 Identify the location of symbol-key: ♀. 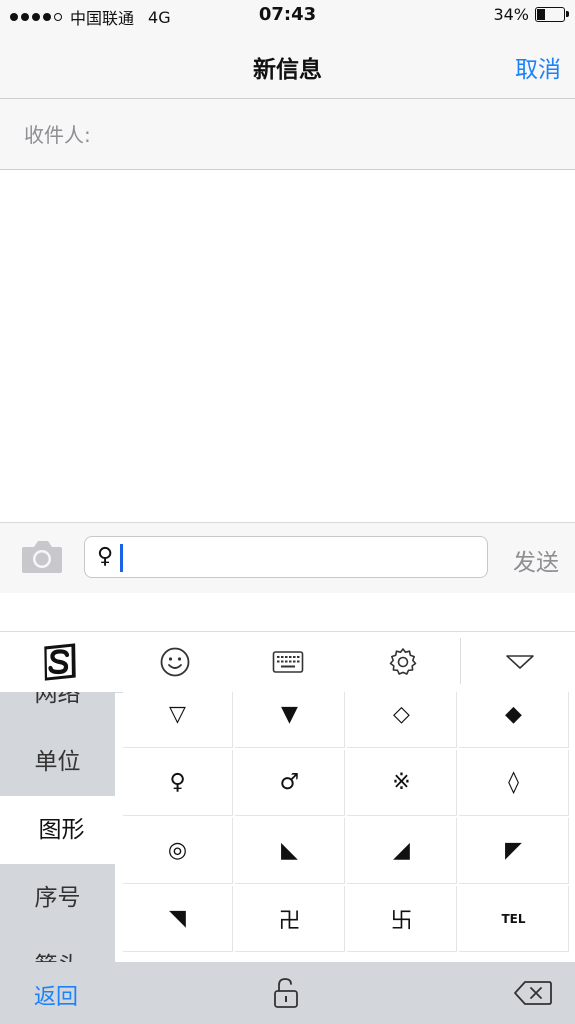
(178, 783).